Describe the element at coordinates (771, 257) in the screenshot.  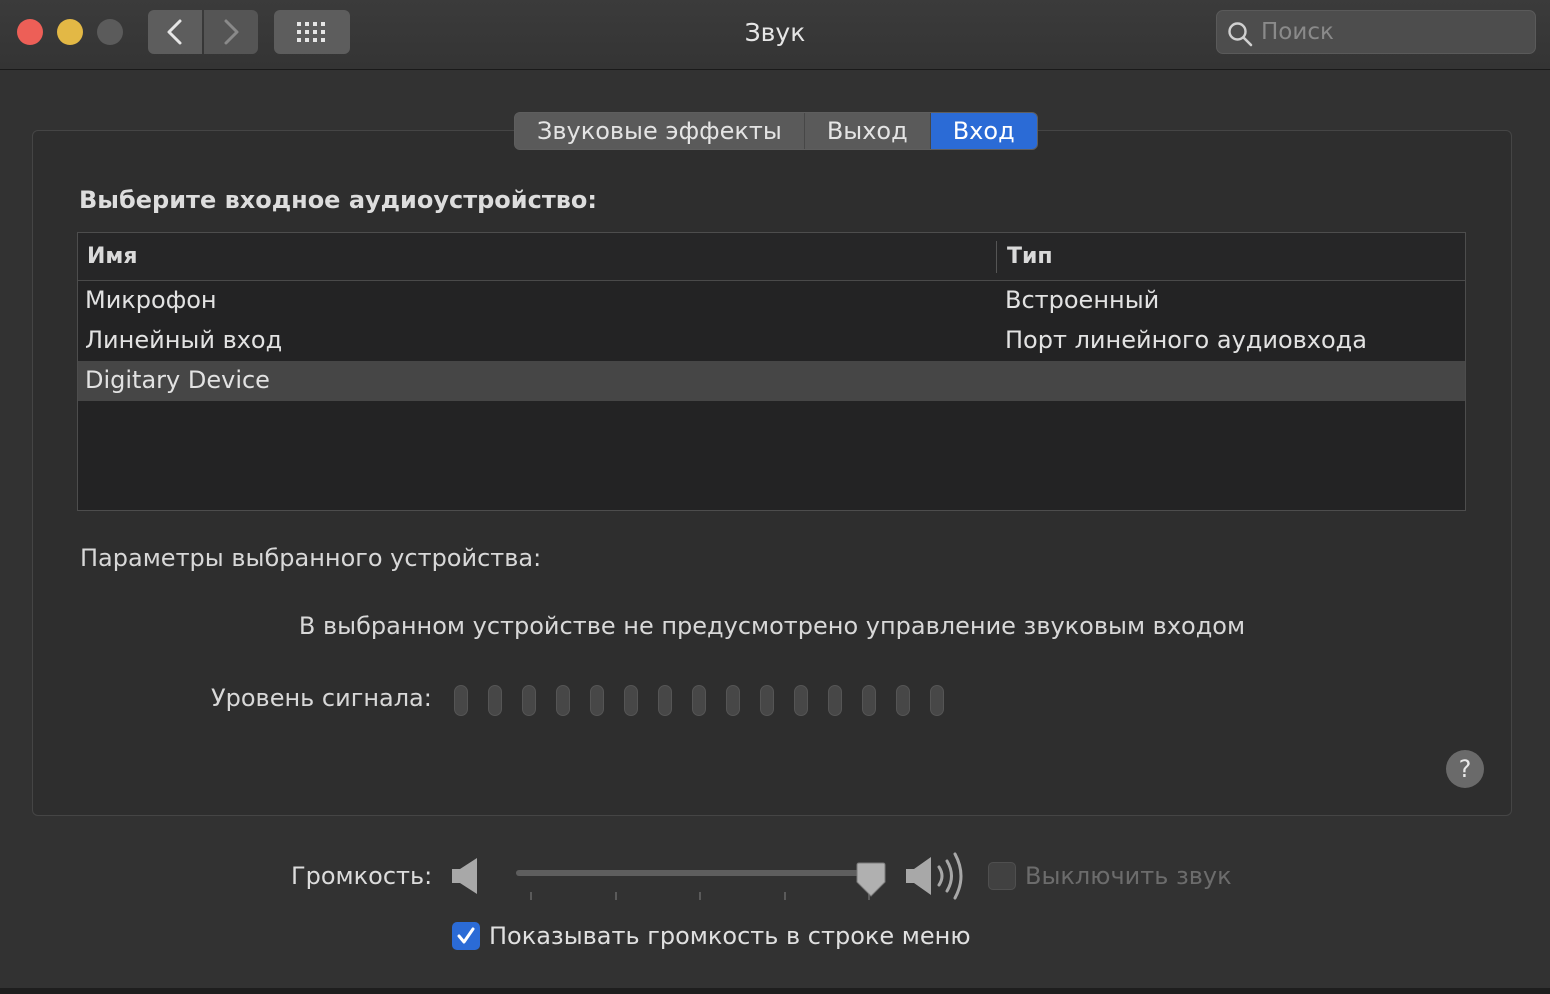
I see `table-header: Имя Тип` at that location.